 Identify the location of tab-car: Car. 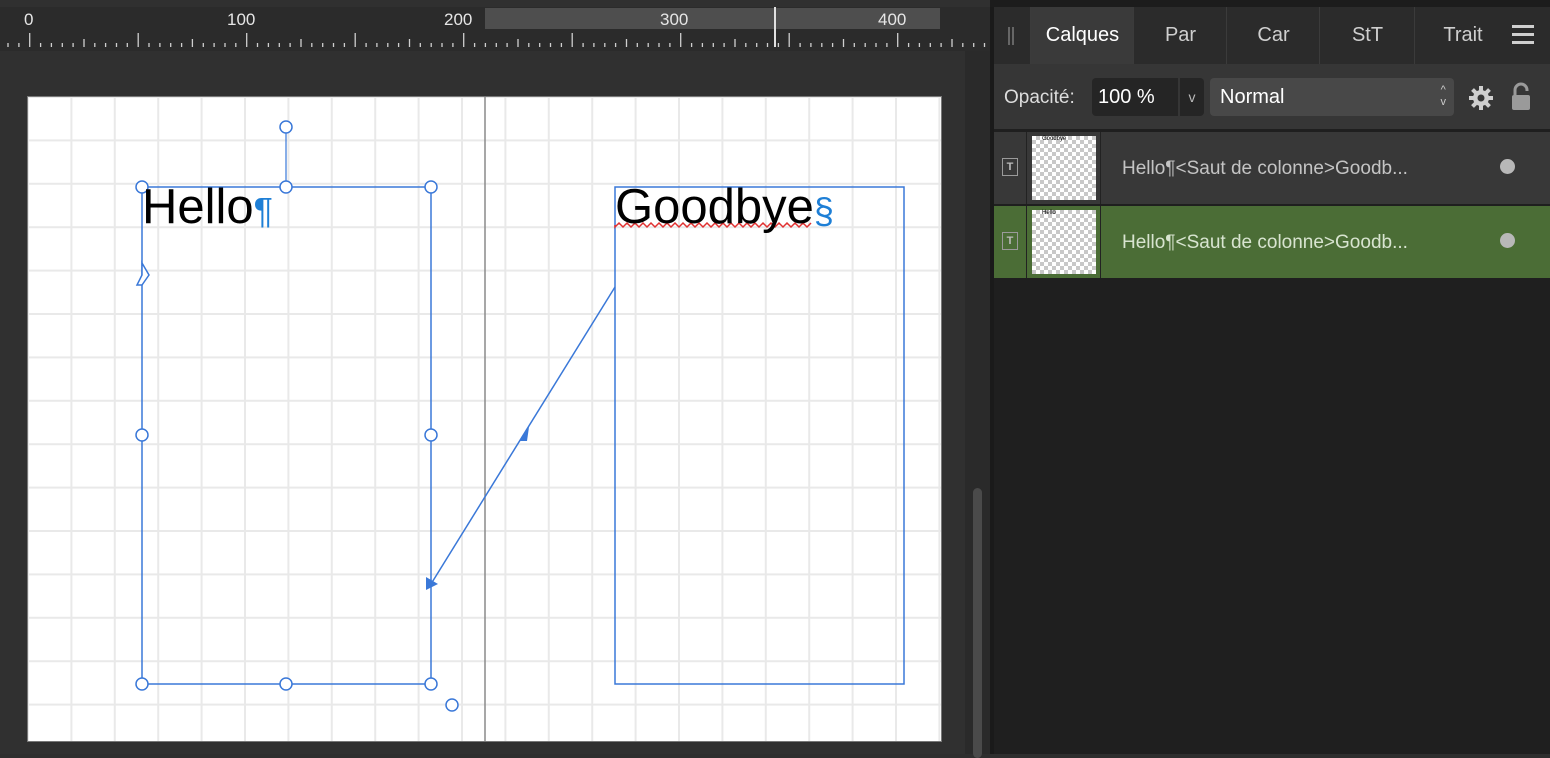
(1273, 35).